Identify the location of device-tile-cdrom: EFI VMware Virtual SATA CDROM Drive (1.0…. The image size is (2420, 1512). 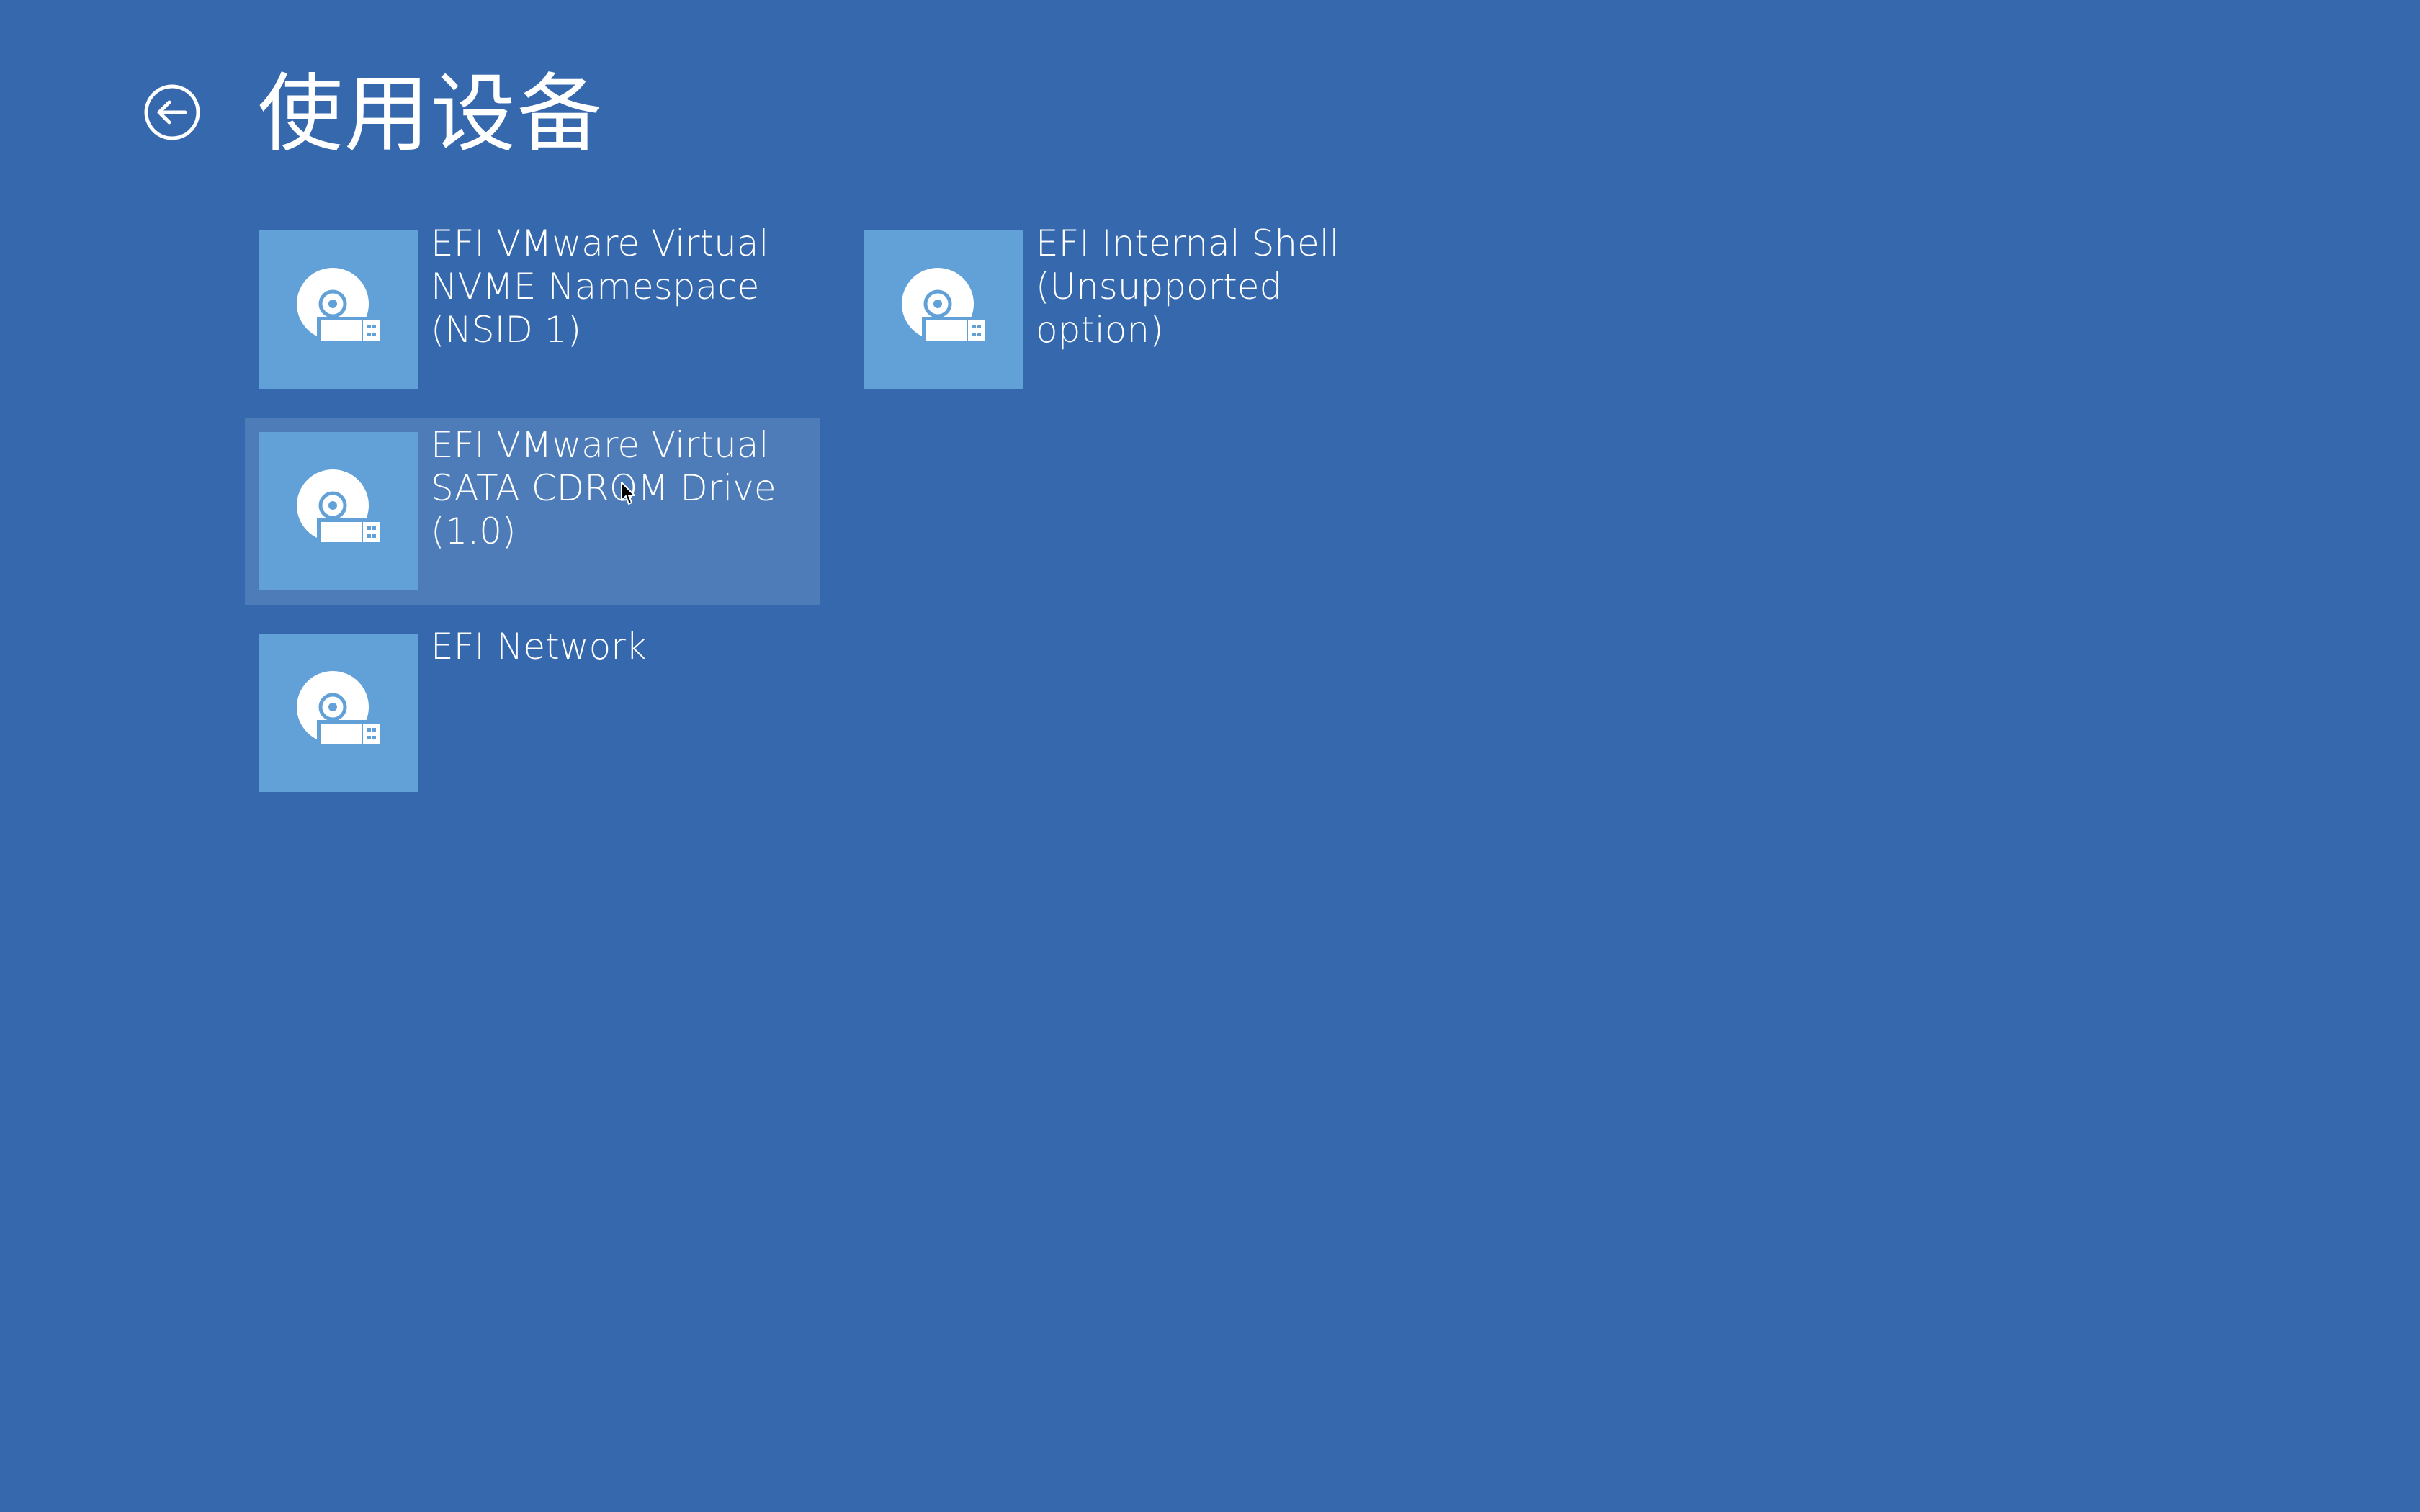
(532, 511).